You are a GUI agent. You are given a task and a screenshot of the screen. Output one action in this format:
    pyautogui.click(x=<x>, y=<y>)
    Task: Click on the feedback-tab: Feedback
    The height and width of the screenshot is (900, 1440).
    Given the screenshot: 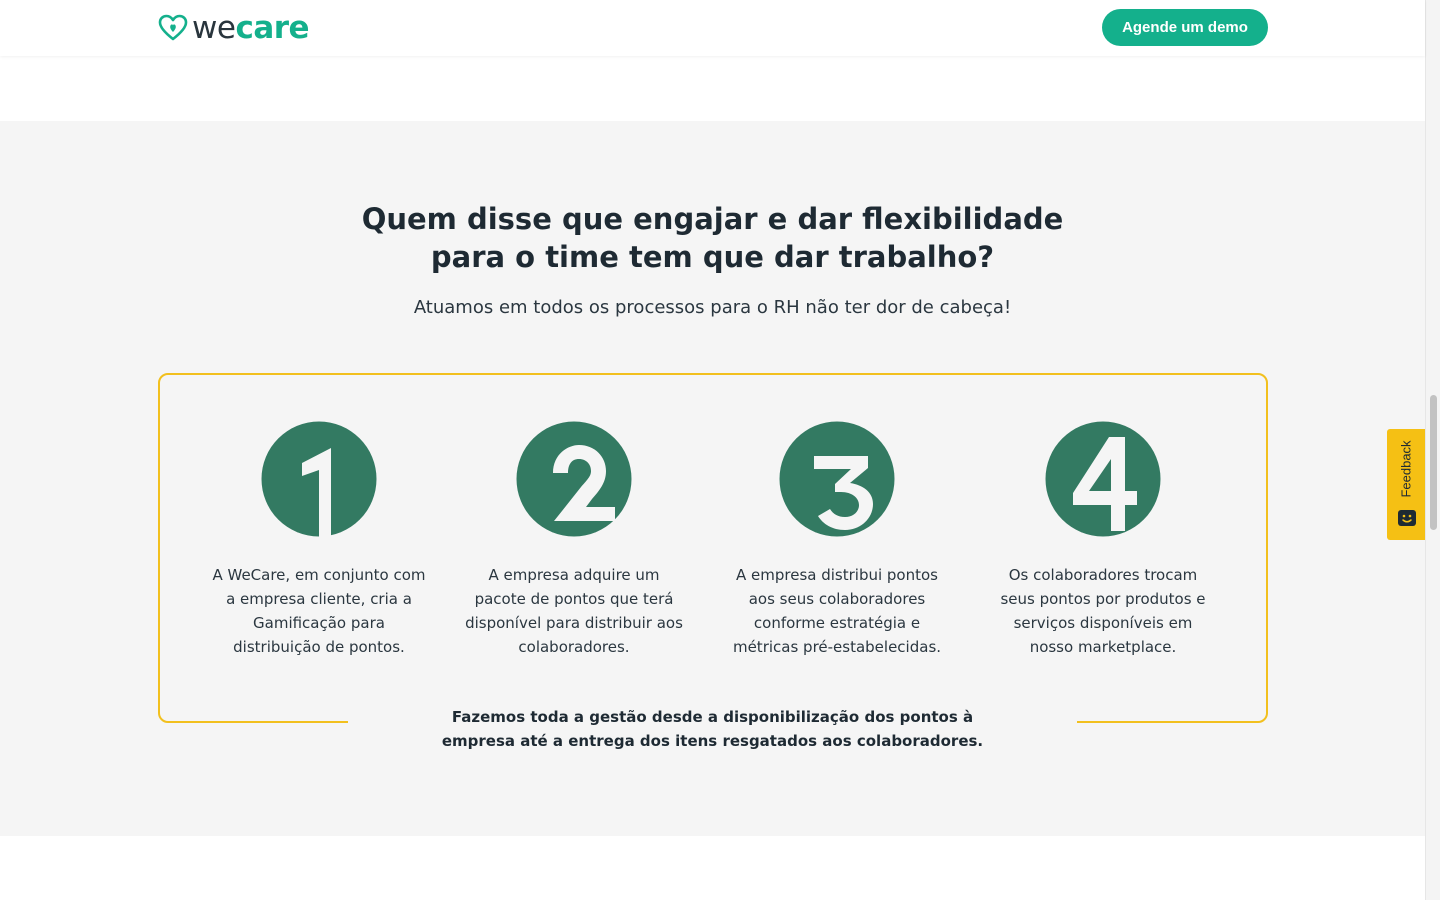 What is the action you would take?
    pyautogui.click(x=1406, y=484)
    